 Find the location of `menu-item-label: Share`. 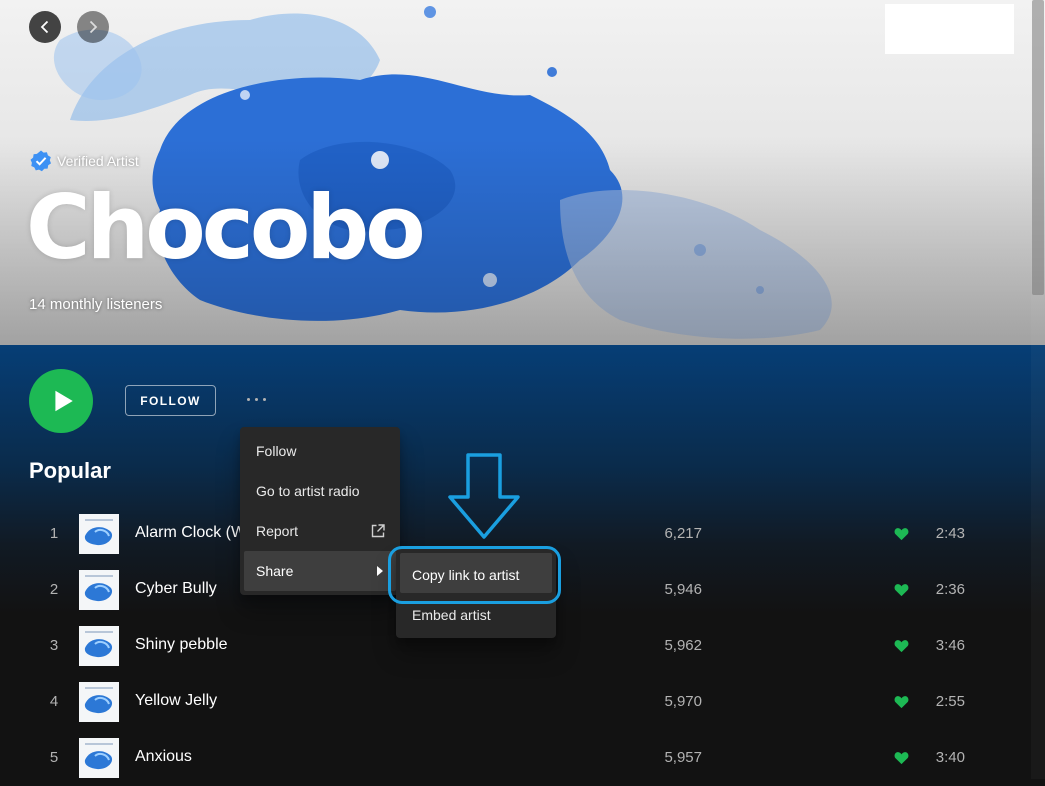

menu-item-label: Share is located at coordinates (275, 571).